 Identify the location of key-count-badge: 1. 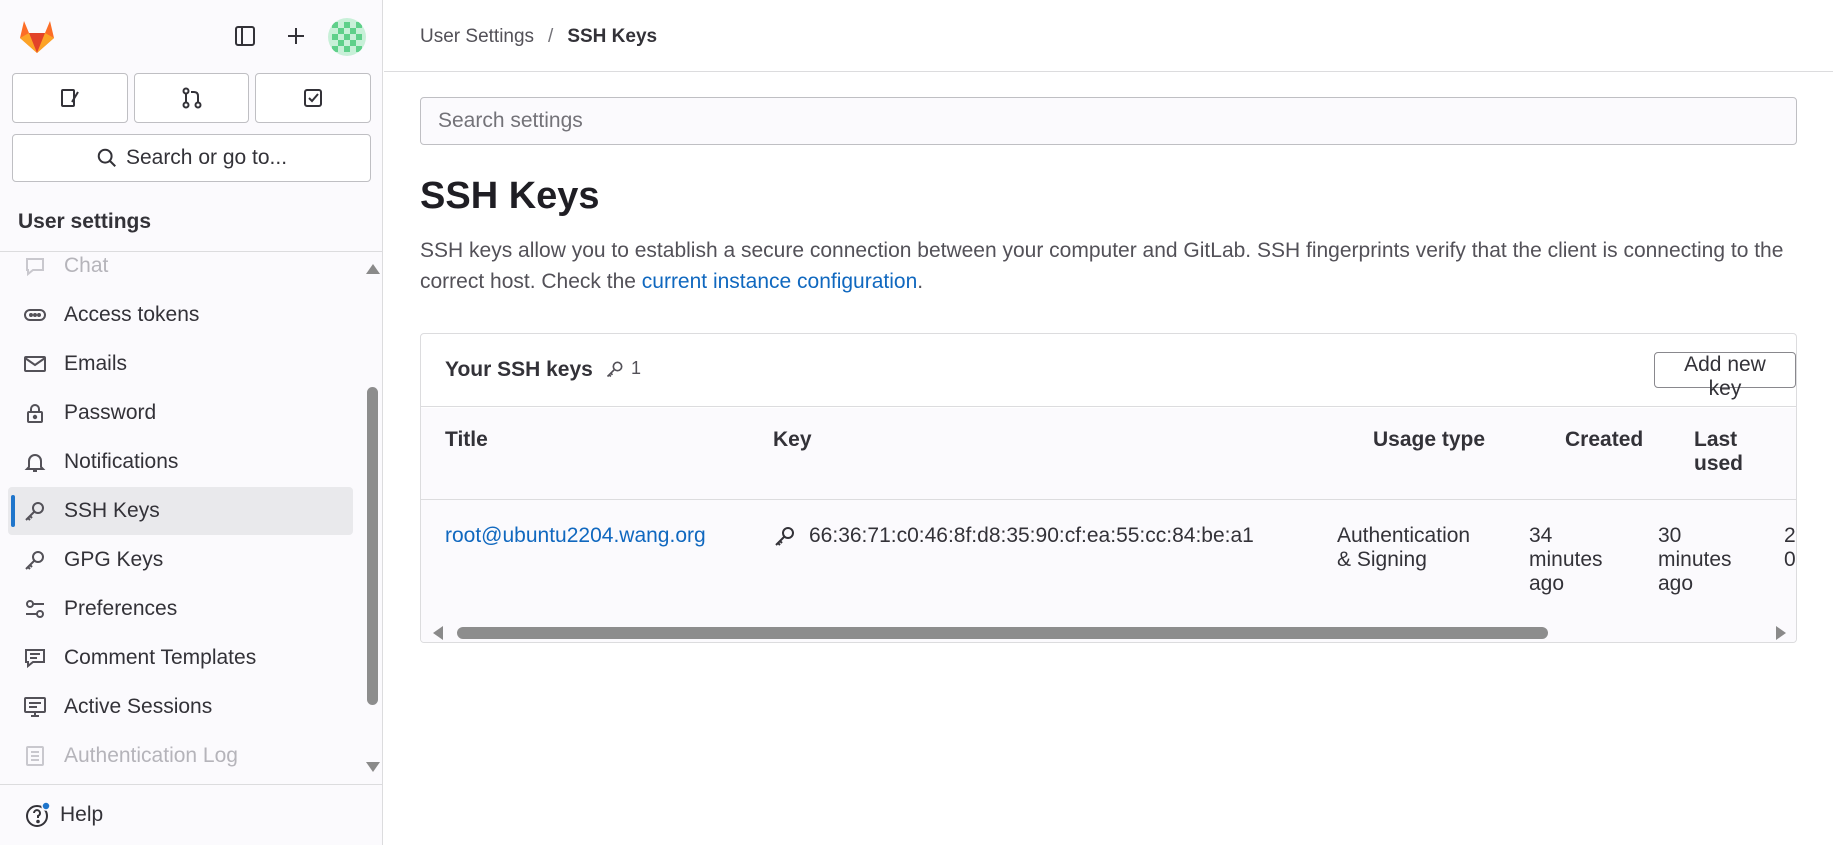
(623, 368).